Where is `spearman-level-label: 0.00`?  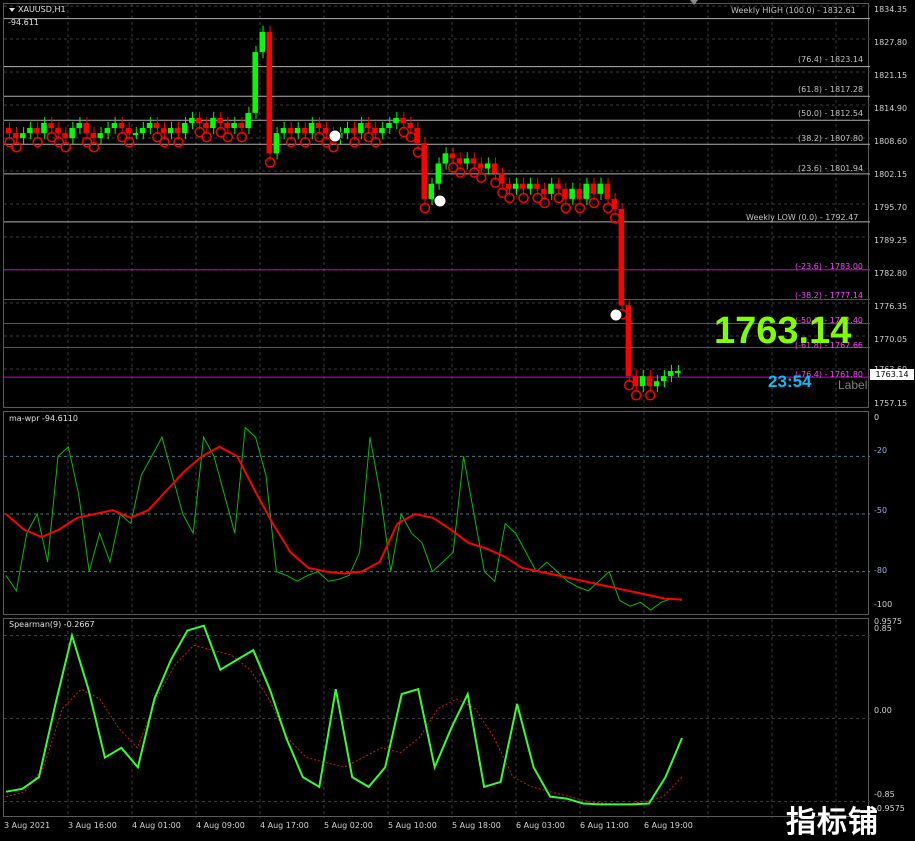 spearman-level-label: 0.00 is located at coordinates (883, 710).